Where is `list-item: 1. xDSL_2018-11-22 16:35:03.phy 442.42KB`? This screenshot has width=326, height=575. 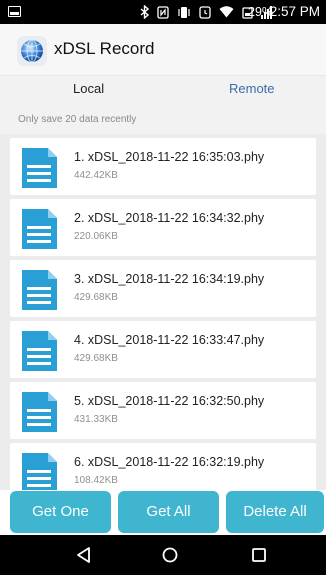 list-item: 1. xDSL_2018-11-22 16:35:03.phy 442.42KB is located at coordinates (163, 166).